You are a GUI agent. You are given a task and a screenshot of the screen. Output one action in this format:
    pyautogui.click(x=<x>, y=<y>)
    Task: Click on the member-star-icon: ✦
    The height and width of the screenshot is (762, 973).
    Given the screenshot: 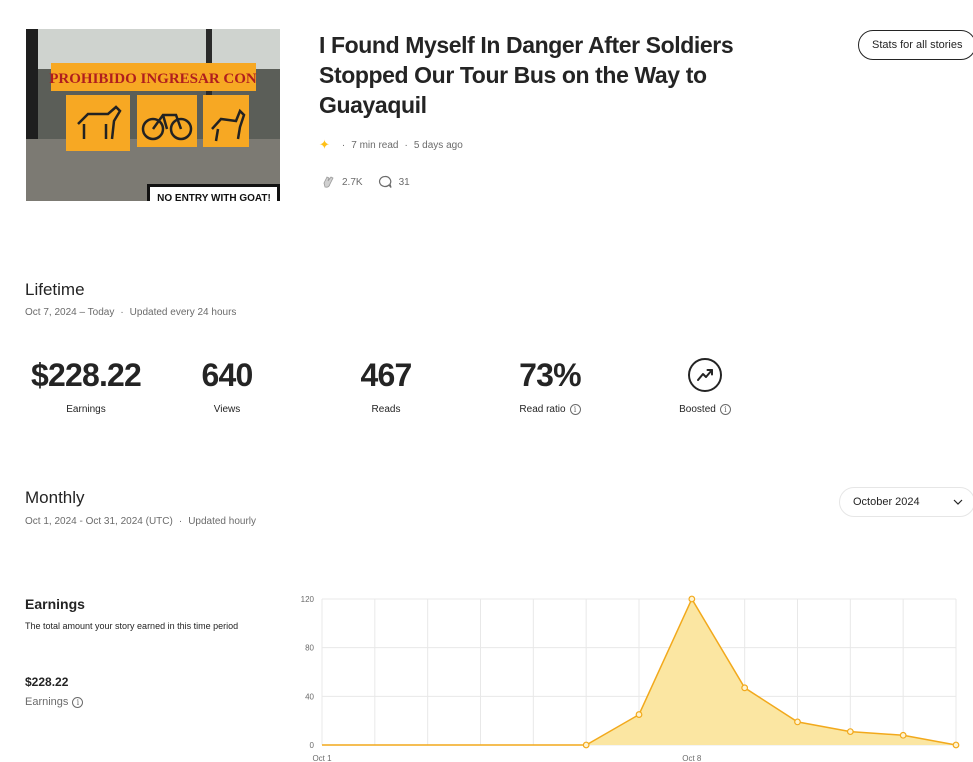 What is the action you would take?
    pyautogui.click(x=324, y=144)
    